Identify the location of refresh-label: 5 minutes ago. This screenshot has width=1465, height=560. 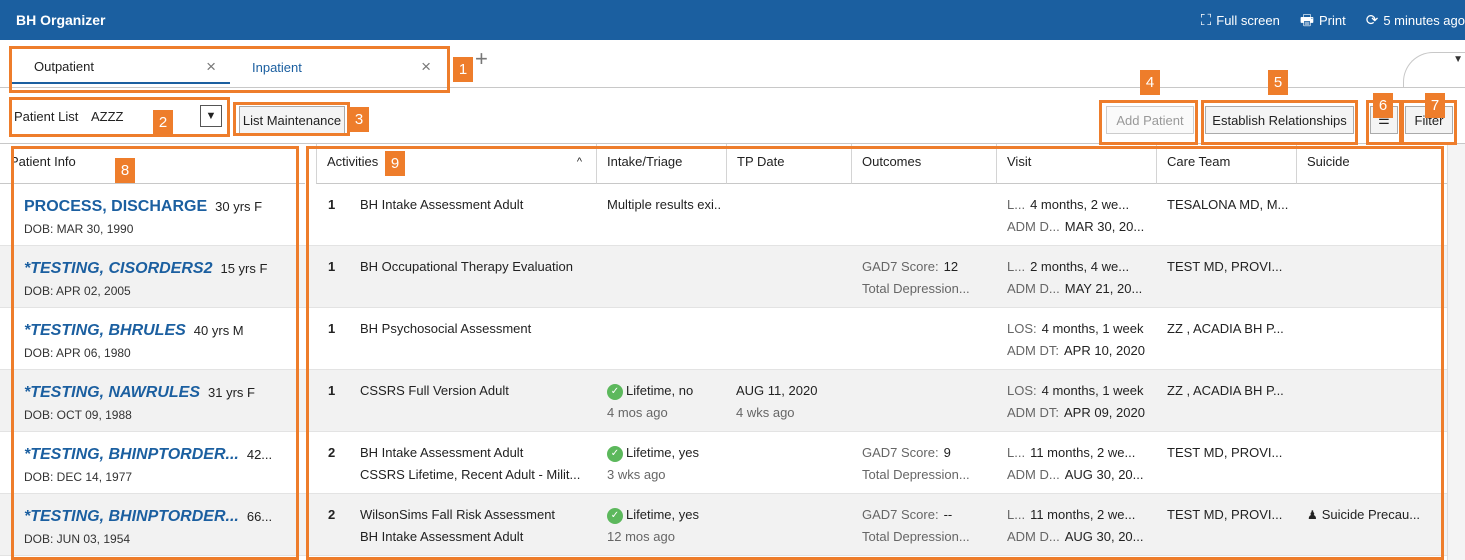
(1424, 20).